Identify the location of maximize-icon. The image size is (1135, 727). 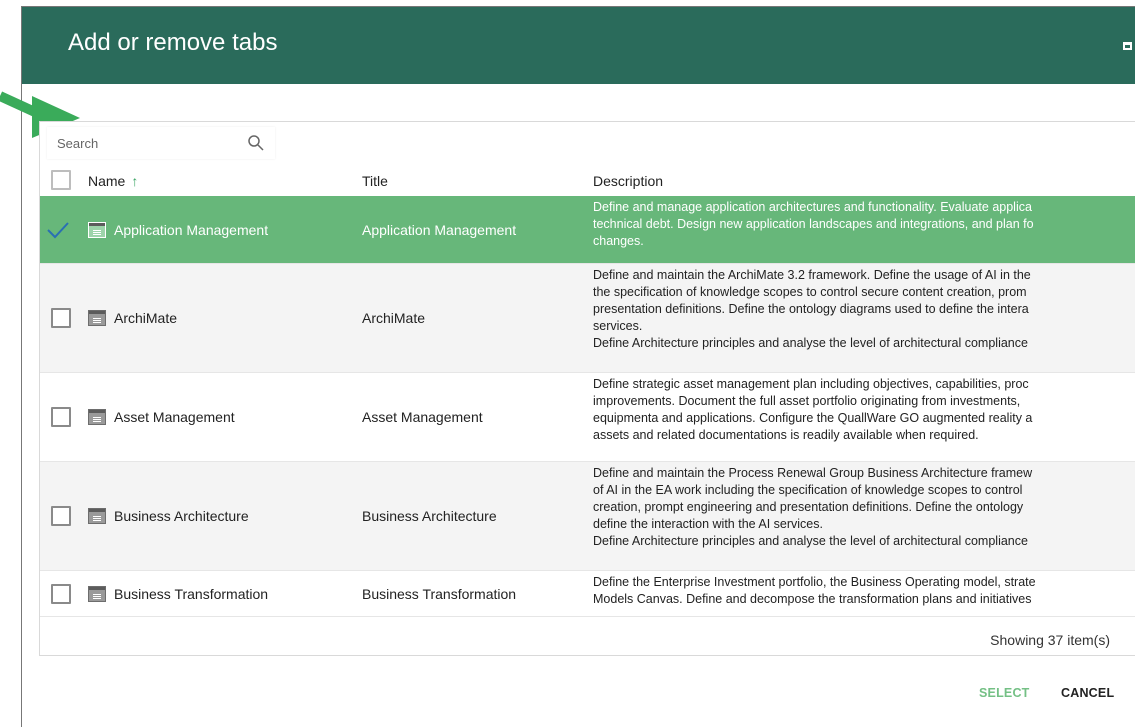
(1127, 46).